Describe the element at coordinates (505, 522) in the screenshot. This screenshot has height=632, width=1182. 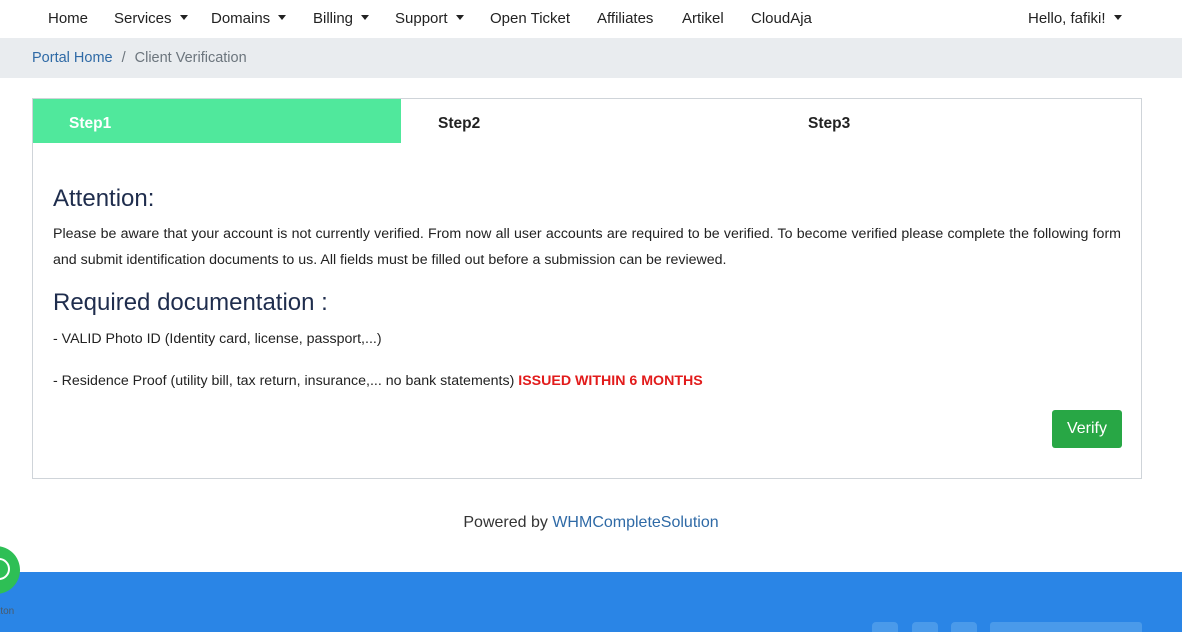
I see `powered-by-text: Powered by` at that location.